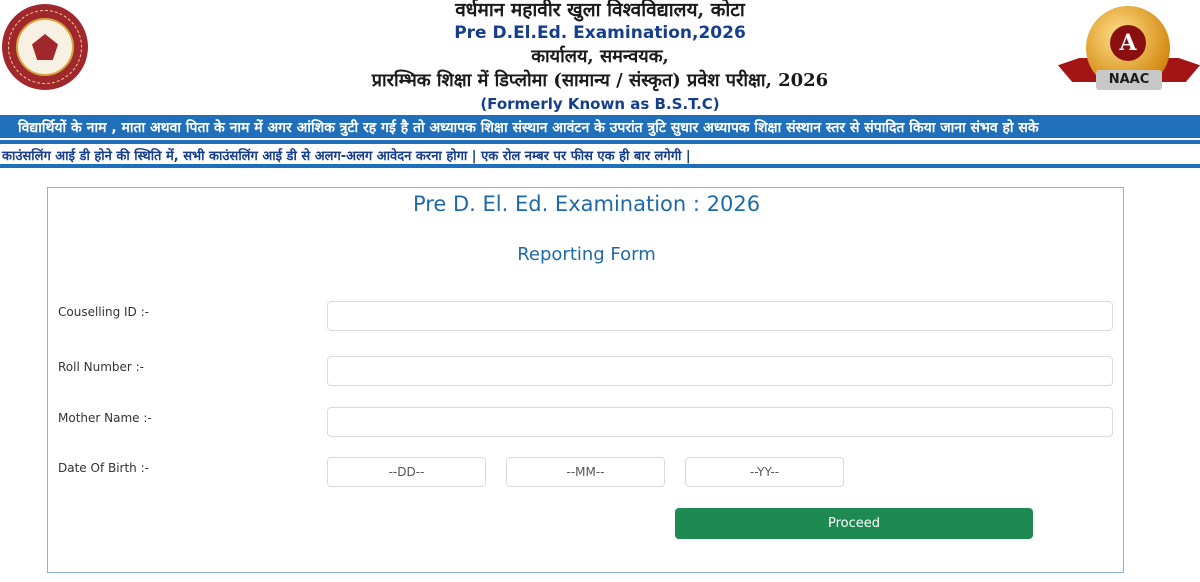 Image resolution: width=1200 pixels, height=582 pixels. I want to click on counselling-id-label: Couselling ID :-, so click(103, 312).